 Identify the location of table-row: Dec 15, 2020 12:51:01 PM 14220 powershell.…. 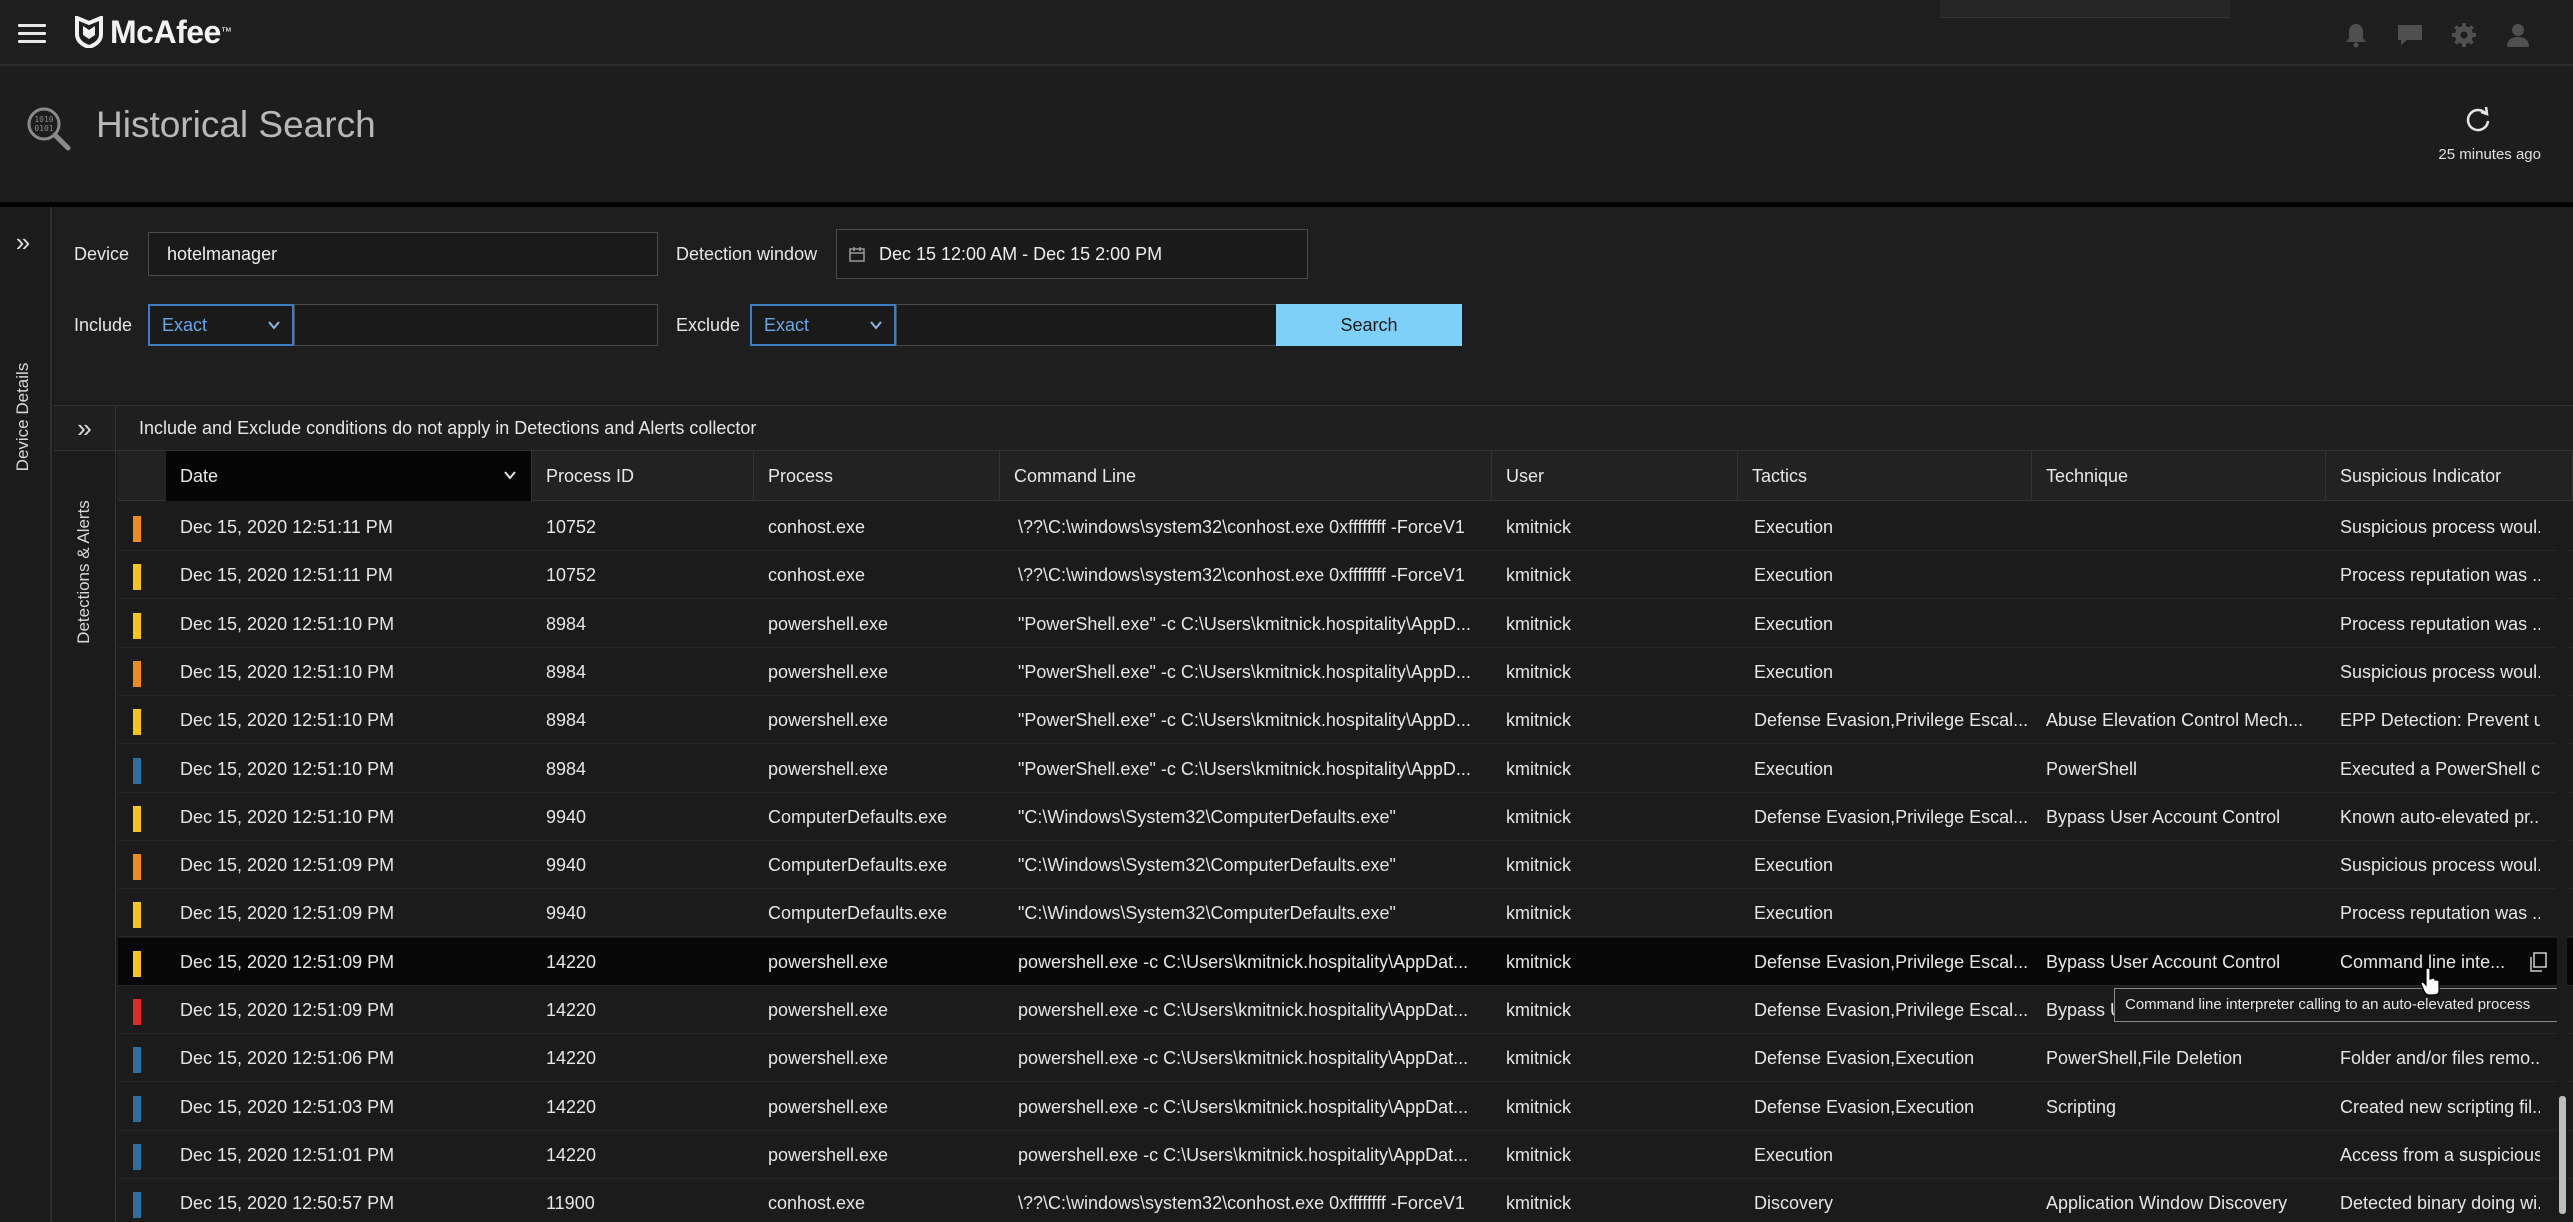
(1345, 1155).